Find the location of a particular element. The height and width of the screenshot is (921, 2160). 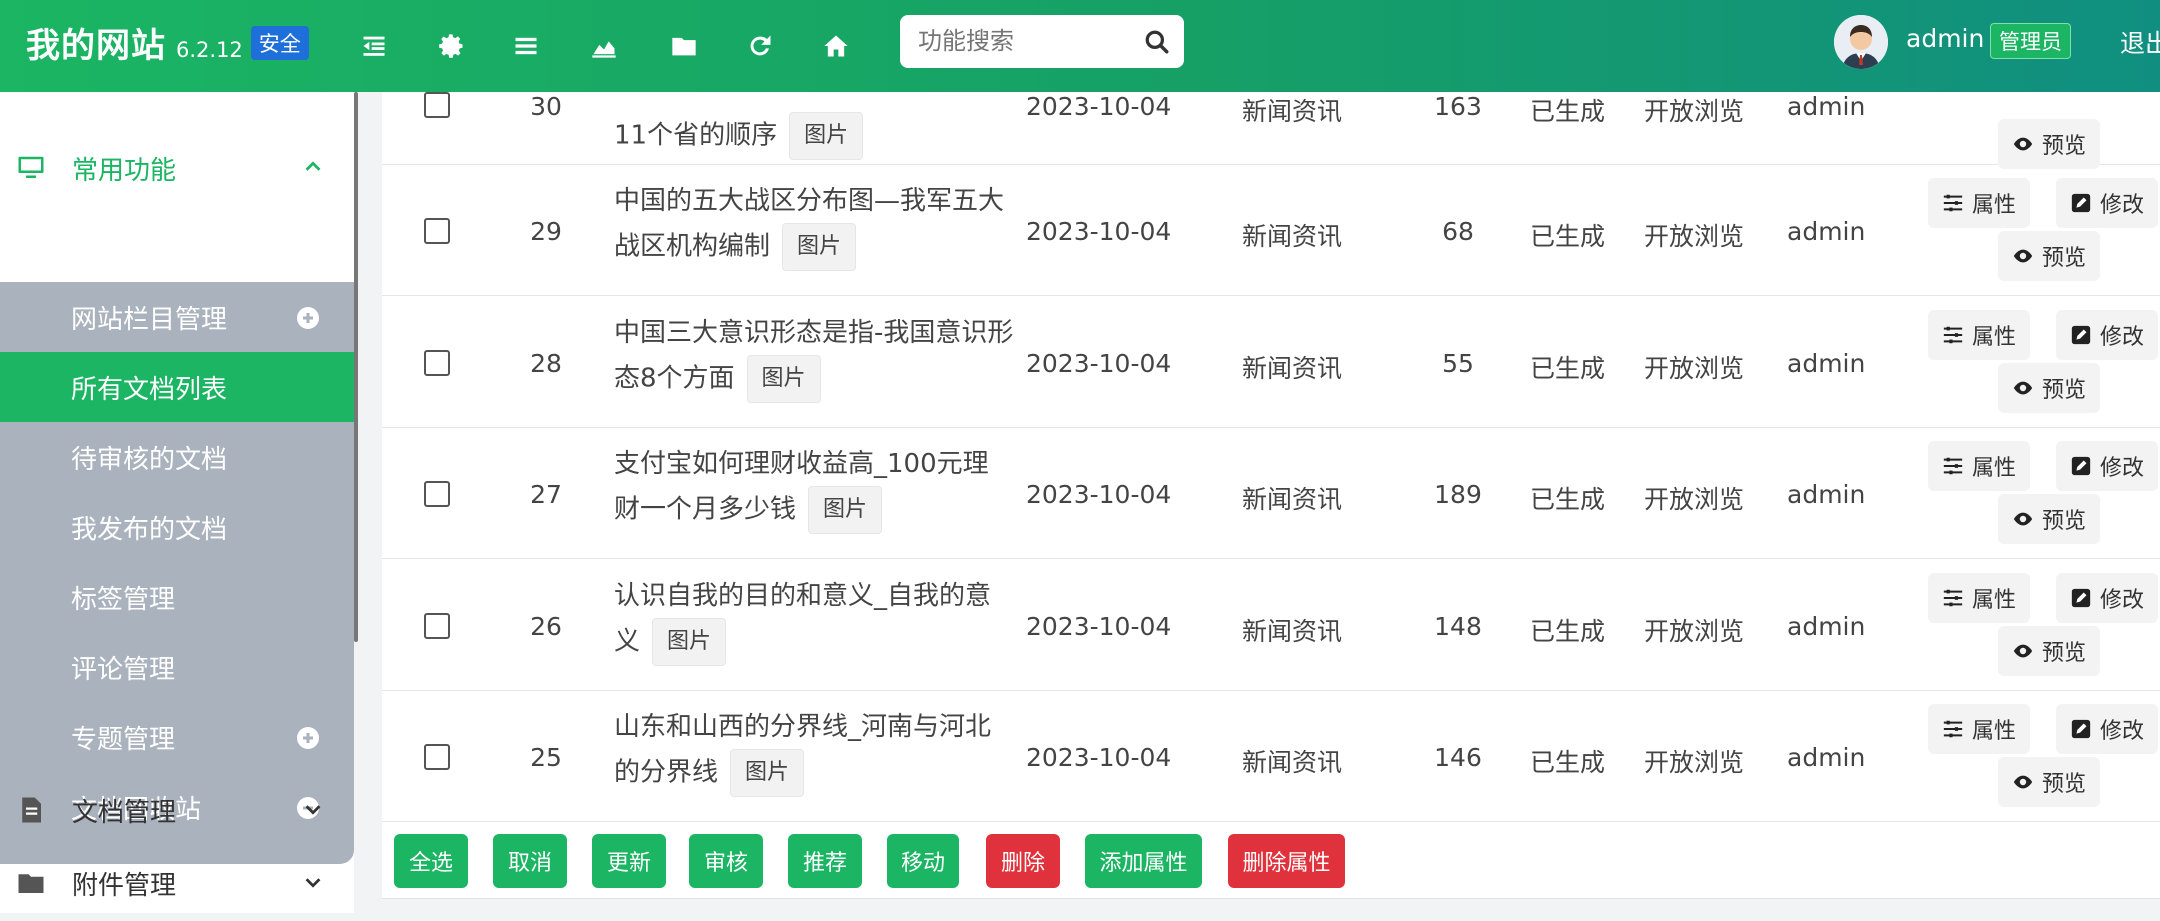

sidebar-scrollbar is located at coordinates (356, 367).